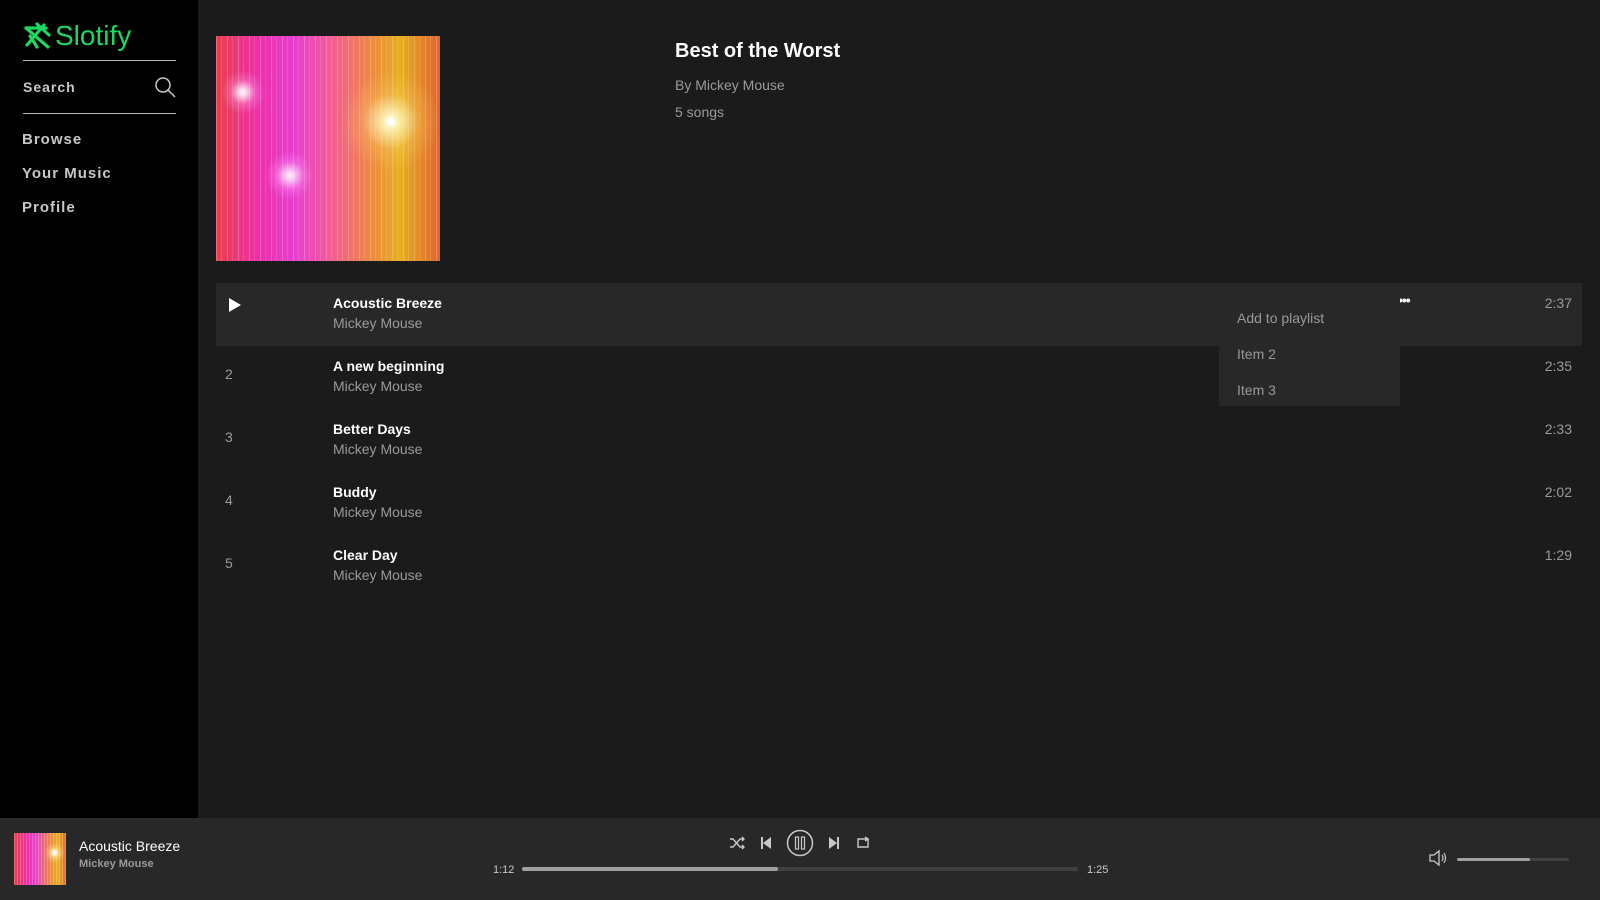  I want to click on repeat-icon, so click(863, 842).